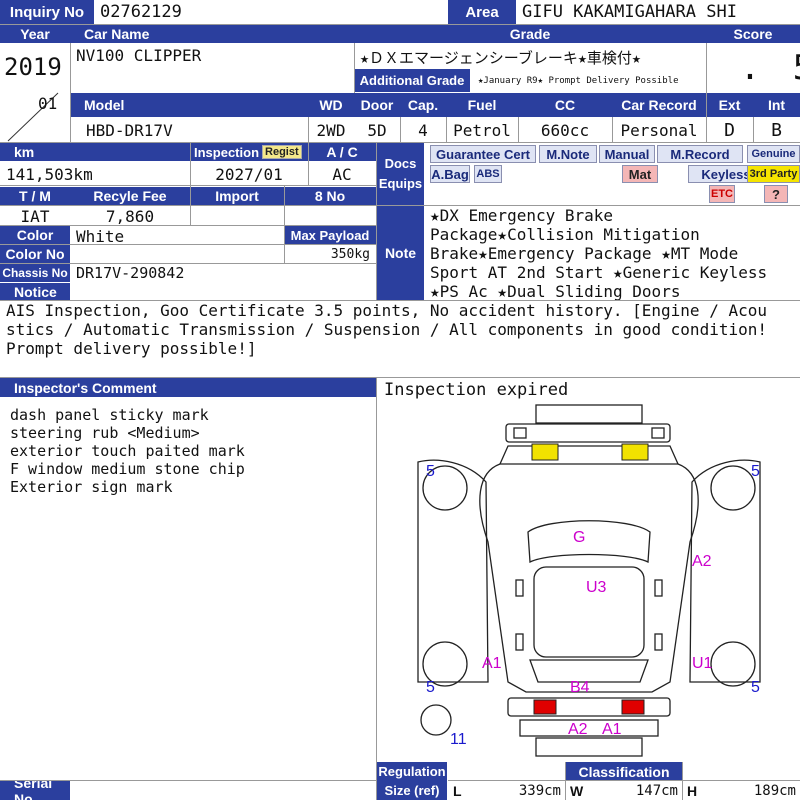 The image size is (800, 800). Describe the element at coordinates (35, 235) in the screenshot. I see `color-label: Color` at that location.